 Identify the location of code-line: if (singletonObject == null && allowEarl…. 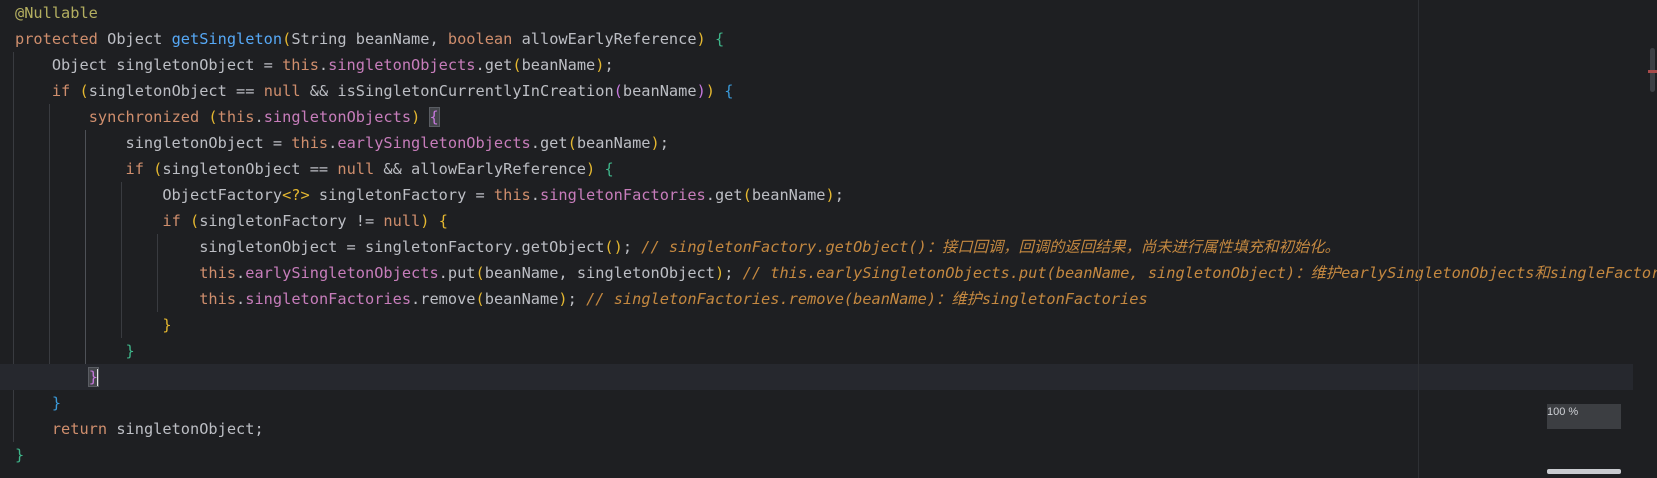
(824, 169).